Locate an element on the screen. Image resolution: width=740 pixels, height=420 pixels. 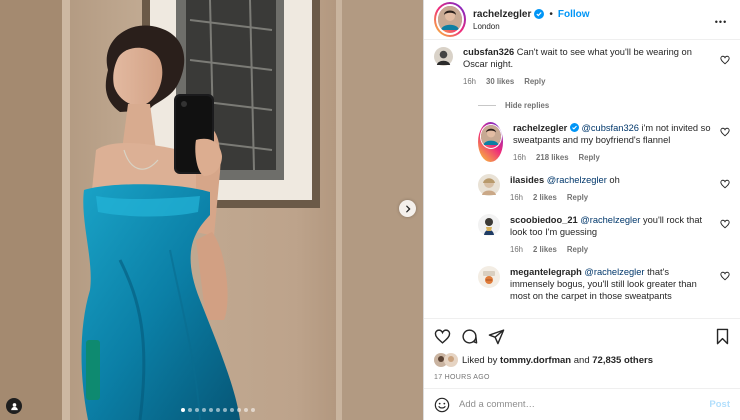
user-tag-icon is located at coordinates (14, 406).